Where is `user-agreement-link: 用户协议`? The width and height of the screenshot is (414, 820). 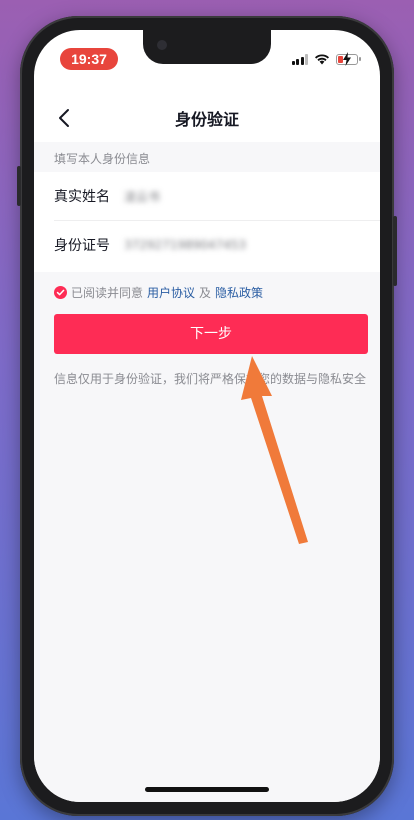 user-agreement-link: 用户协议 is located at coordinates (171, 292).